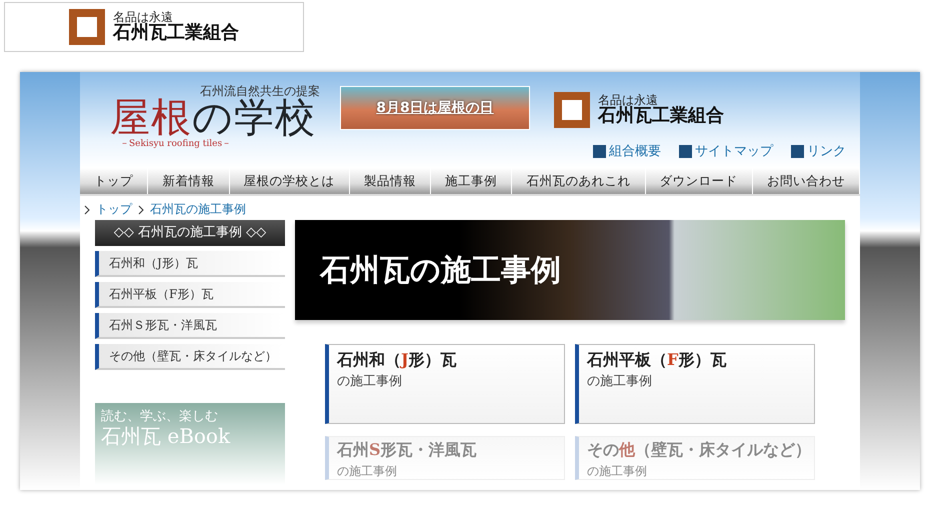  What do you see at coordinates (213, 118) in the screenshot?
I see `site-title: 屋根の学校` at bounding box center [213, 118].